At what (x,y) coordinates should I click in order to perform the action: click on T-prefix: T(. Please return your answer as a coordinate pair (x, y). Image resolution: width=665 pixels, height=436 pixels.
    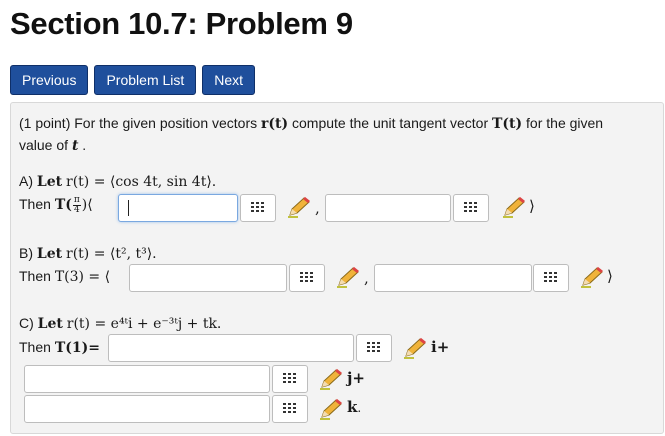
    Looking at the image, I should click on (63, 205).